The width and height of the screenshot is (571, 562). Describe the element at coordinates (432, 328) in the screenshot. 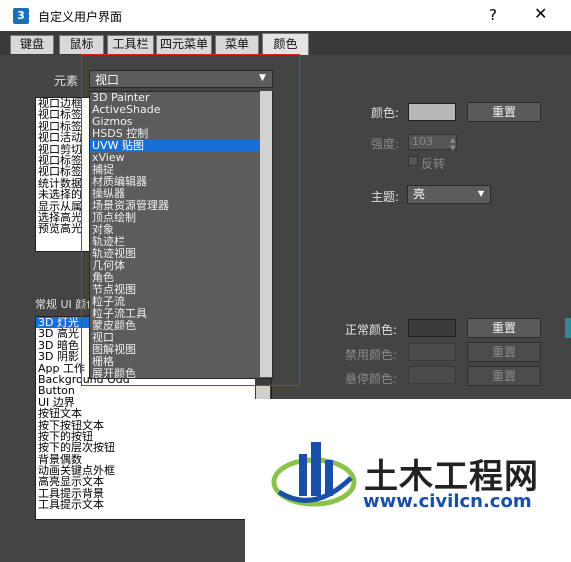

I see `normal-color-swatch` at that location.